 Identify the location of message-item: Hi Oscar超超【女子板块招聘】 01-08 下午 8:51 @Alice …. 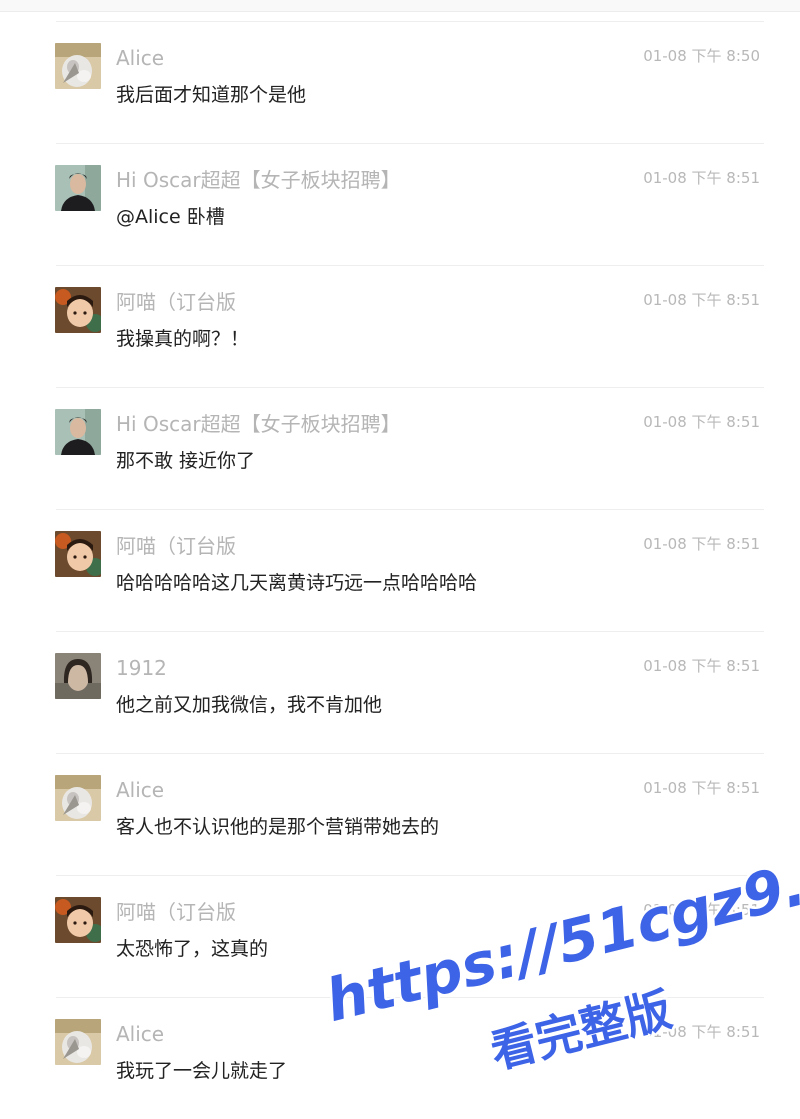
(400, 204).